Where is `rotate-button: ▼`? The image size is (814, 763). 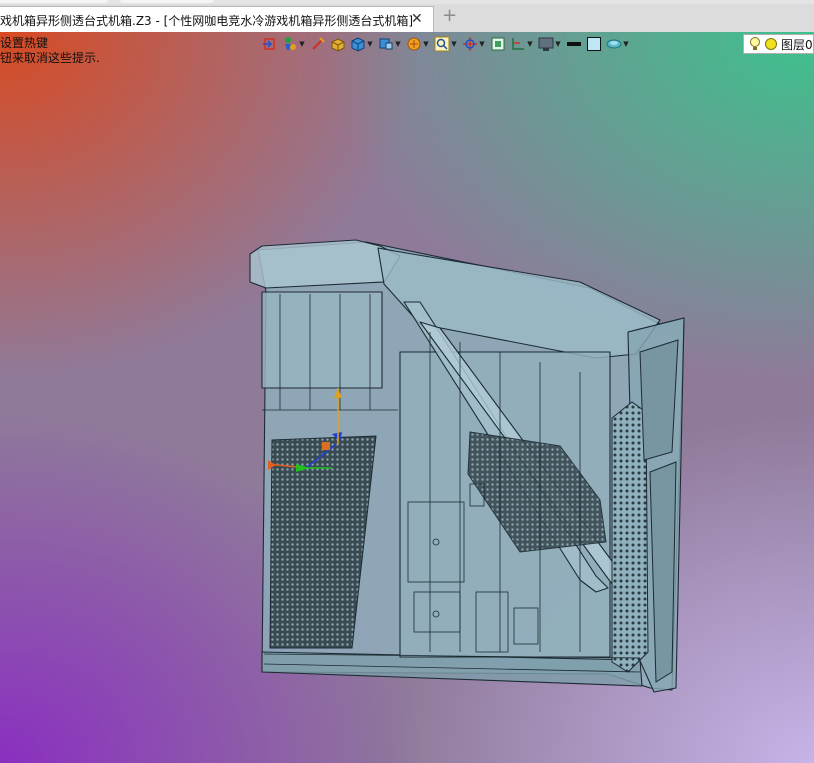 rotate-button: ▼ is located at coordinates (474, 44).